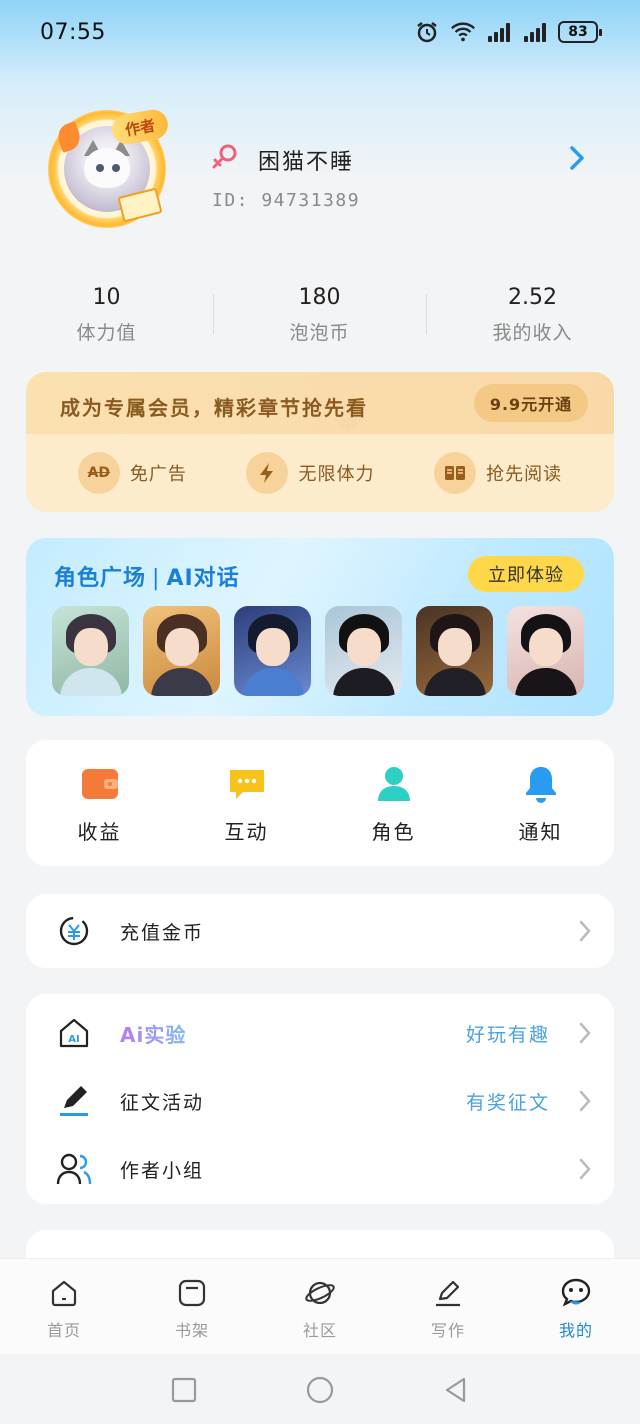  I want to click on signal-1-icon, so click(499, 32).